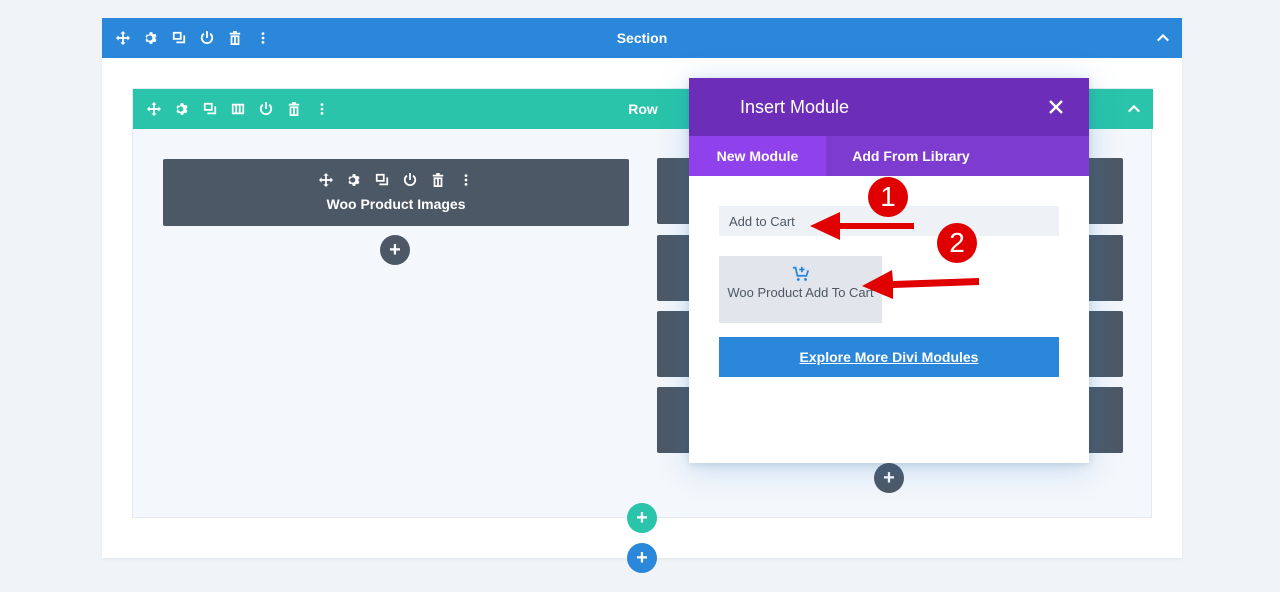 The height and width of the screenshot is (592, 1280). I want to click on add-module-button: +, so click(395, 250).